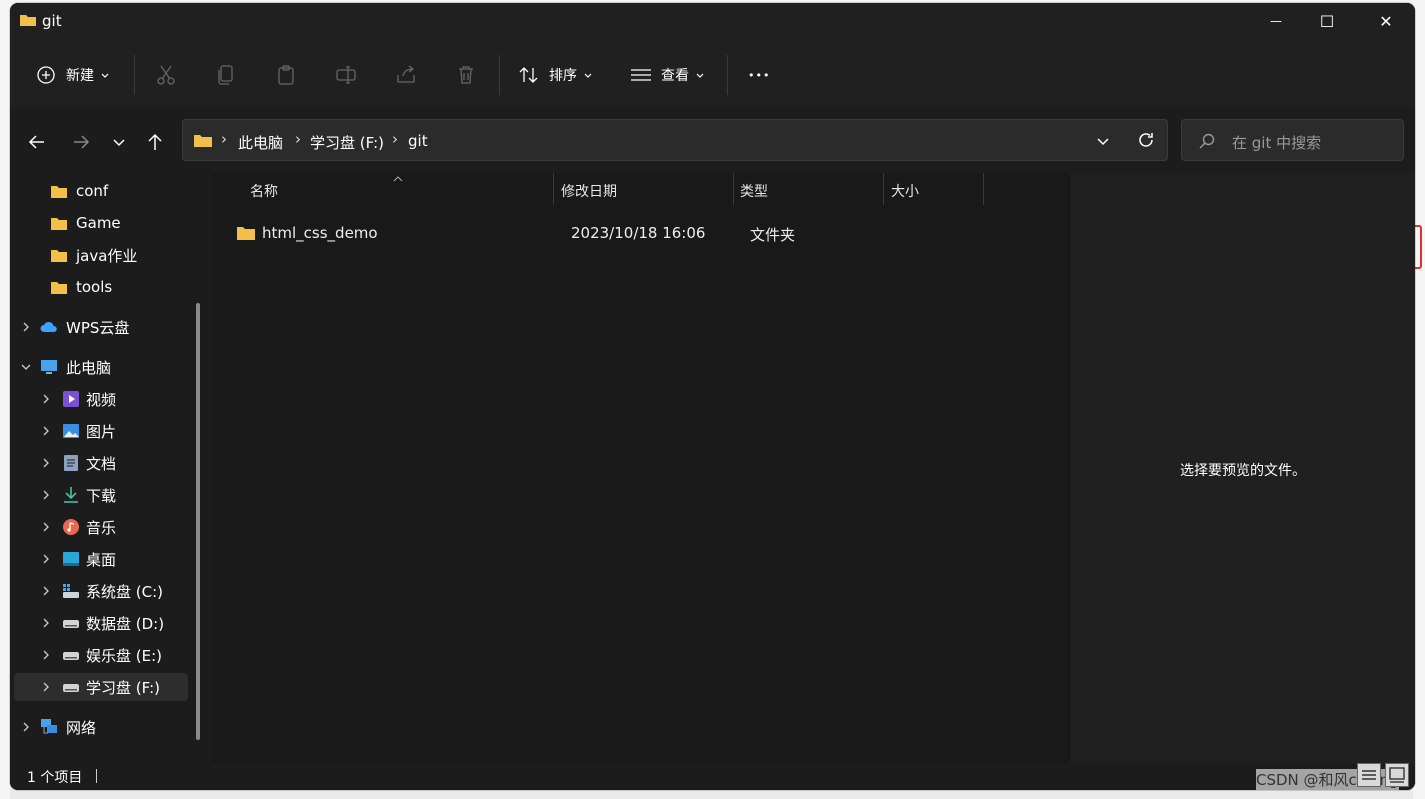 This screenshot has height=799, width=1425. I want to click on up-button, so click(155, 142).